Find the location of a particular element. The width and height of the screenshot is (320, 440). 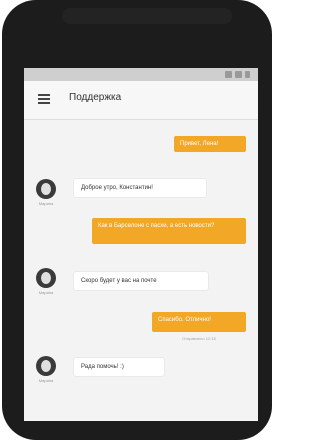

outgoing-message: Привет, Лена! is located at coordinates (210, 144).